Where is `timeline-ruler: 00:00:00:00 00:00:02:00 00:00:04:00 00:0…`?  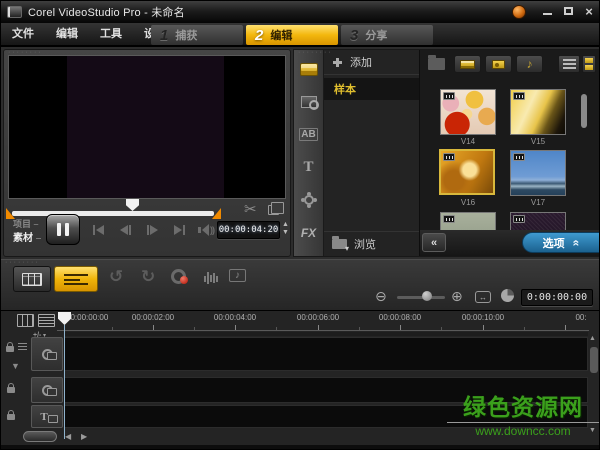 timeline-ruler: 00:00:00:00 00:00:02:00 00:00:04:00 00:0… is located at coordinates (323, 321).